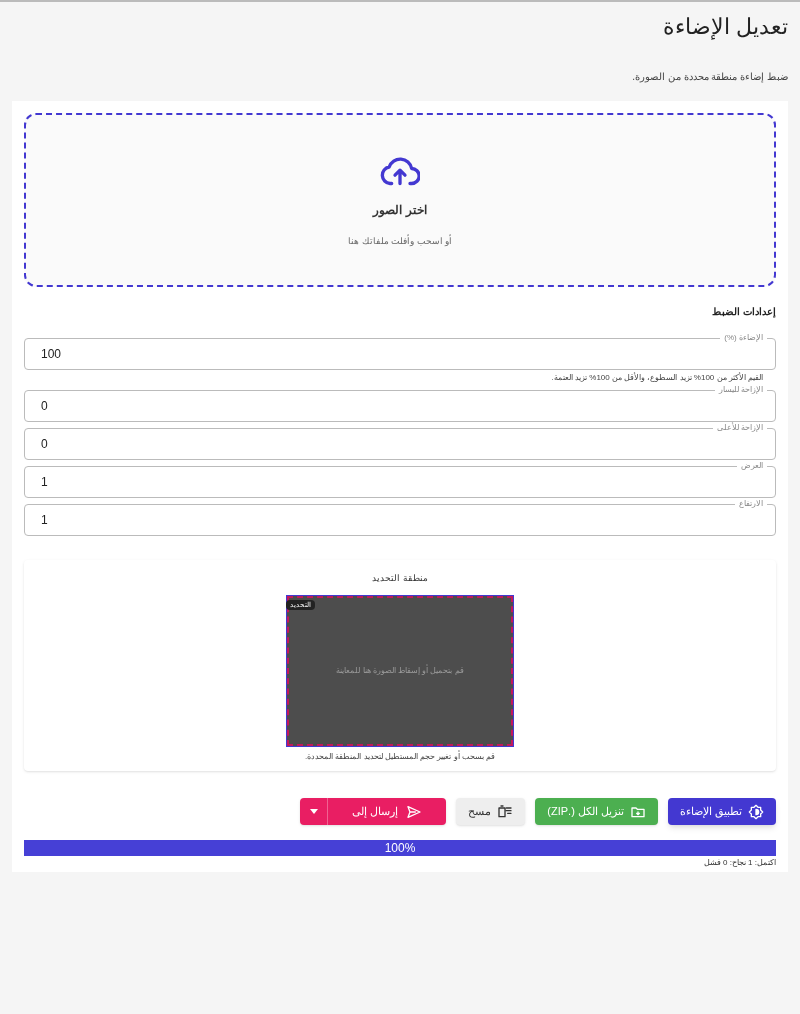 The width and height of the screenshot is (800, 1014). I want to click on clear-button: مسح, so click(491, 811).